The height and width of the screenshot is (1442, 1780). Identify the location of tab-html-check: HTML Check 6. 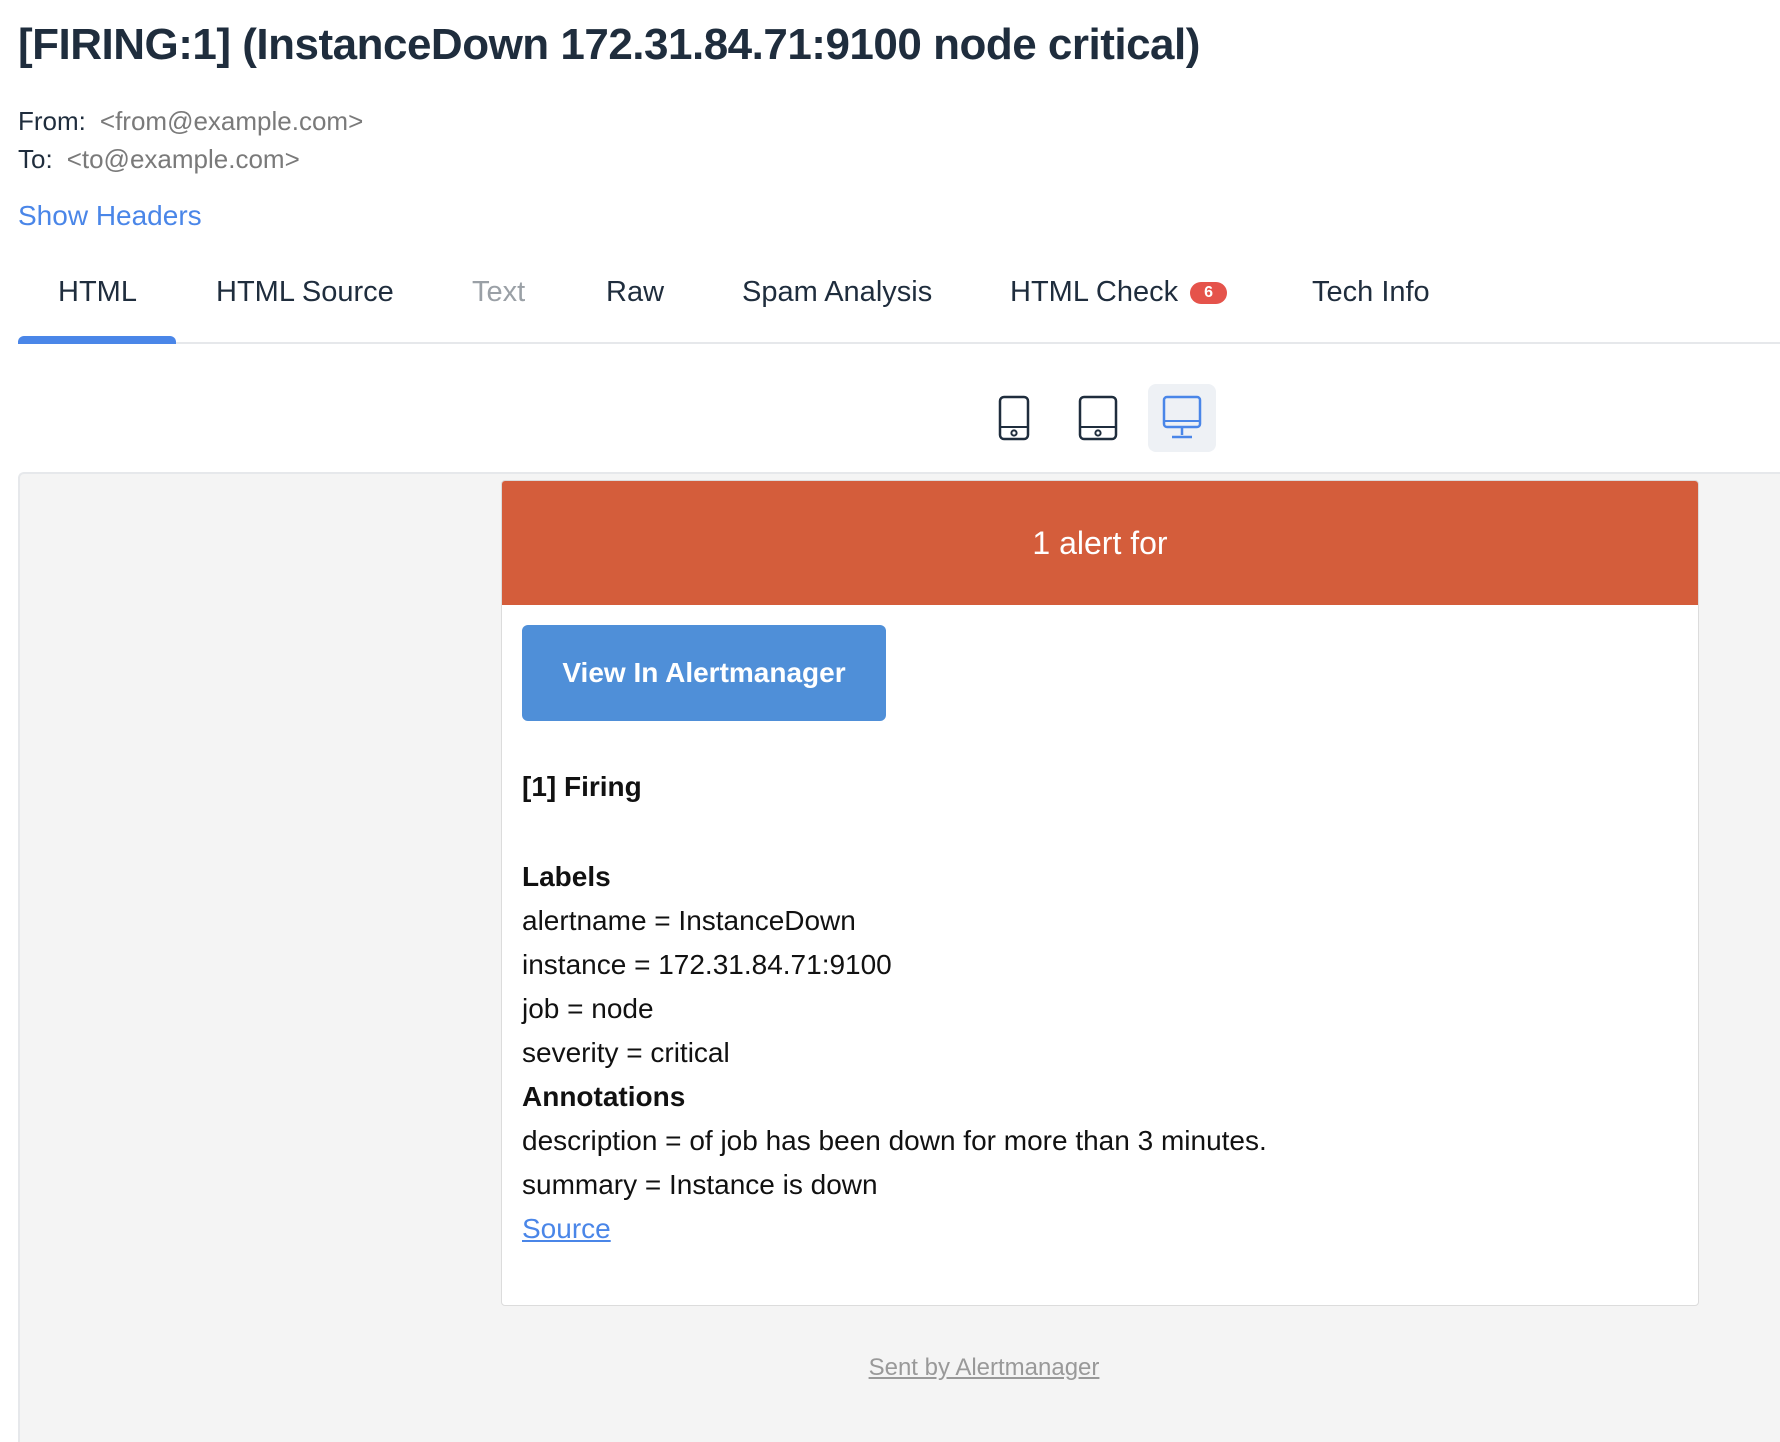
(1119, 292).